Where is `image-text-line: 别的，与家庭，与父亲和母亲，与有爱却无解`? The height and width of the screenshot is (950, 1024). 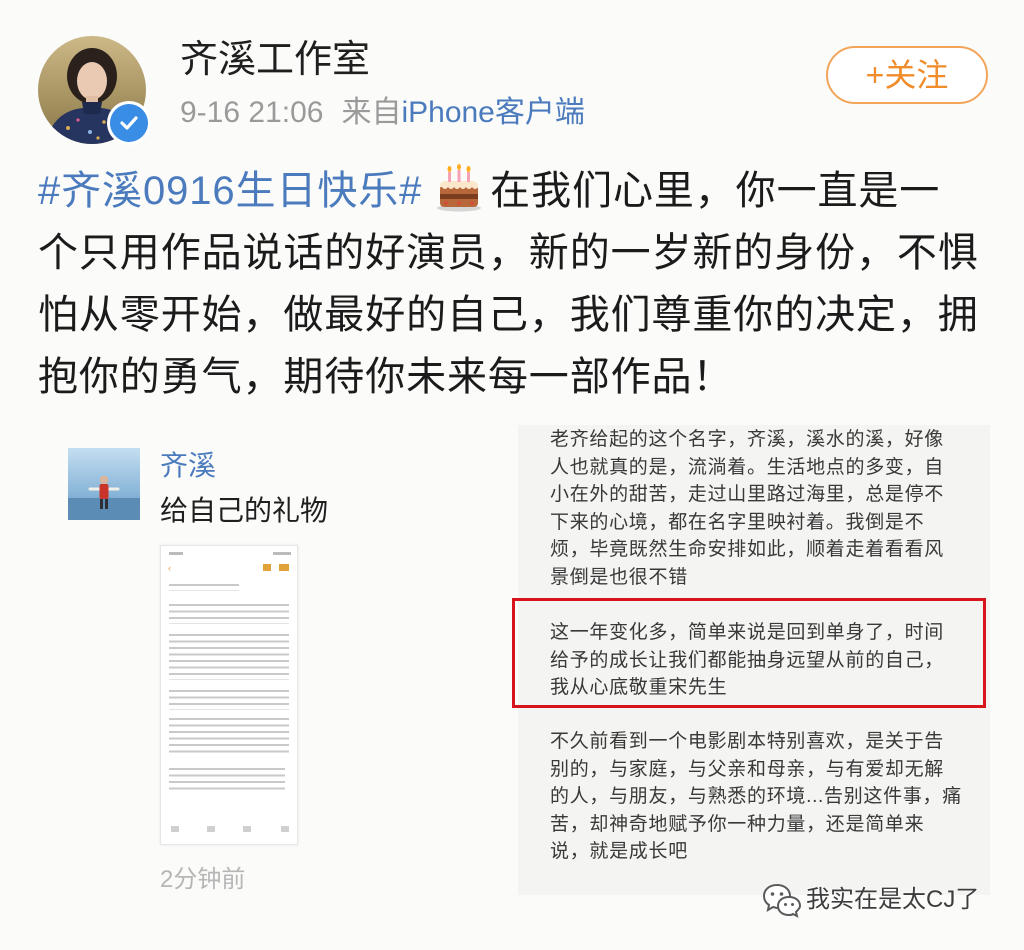 image-text-line: 别的，与家庭，与父亲和母亲，与有爱却无解 is located at coordinates (747, 769).